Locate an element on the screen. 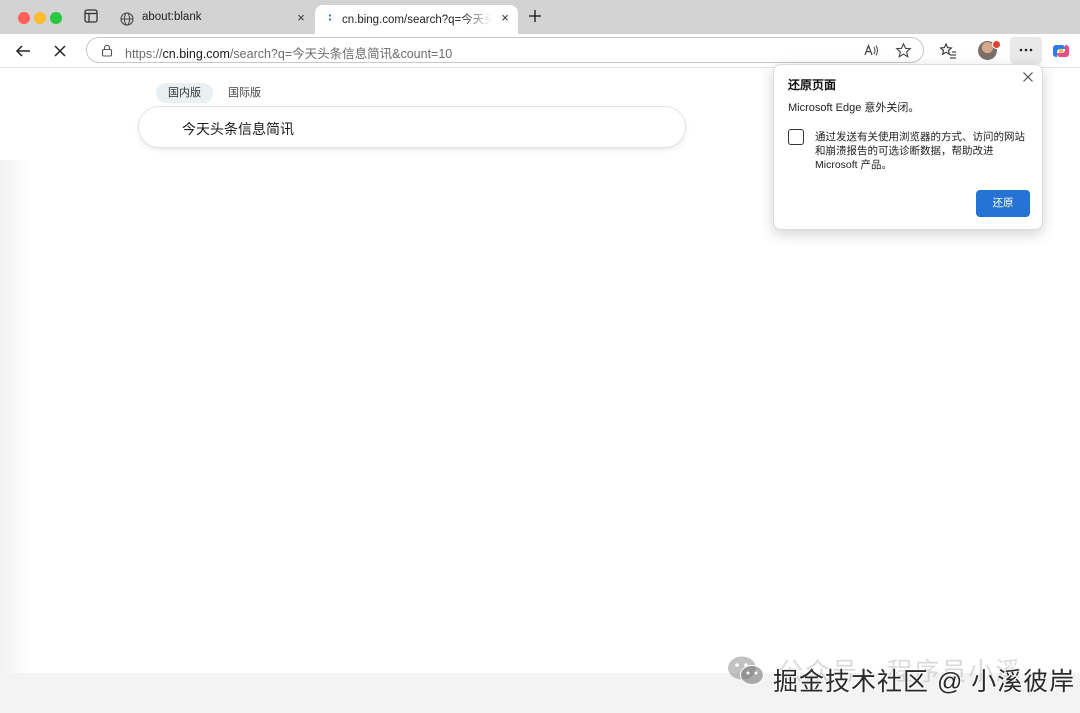  scope-tab-international: 国际版 is located at coordinates (244, 93).